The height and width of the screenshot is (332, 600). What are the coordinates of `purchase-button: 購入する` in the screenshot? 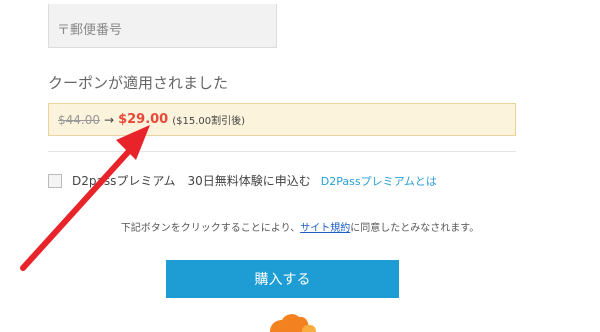 It's located at (282, 279).